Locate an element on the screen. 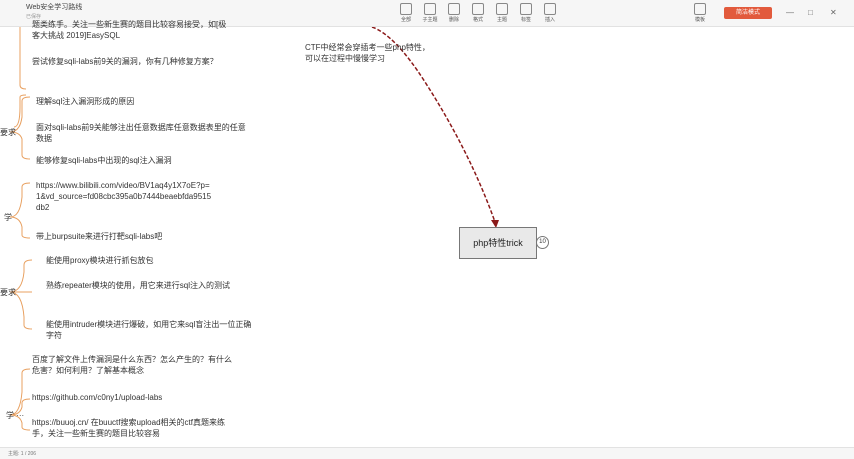 Image resolution: width=854 pixels, height=459 pixels. toolbar-subtopic-button: 子主题 is located at coordinates (430, 13).